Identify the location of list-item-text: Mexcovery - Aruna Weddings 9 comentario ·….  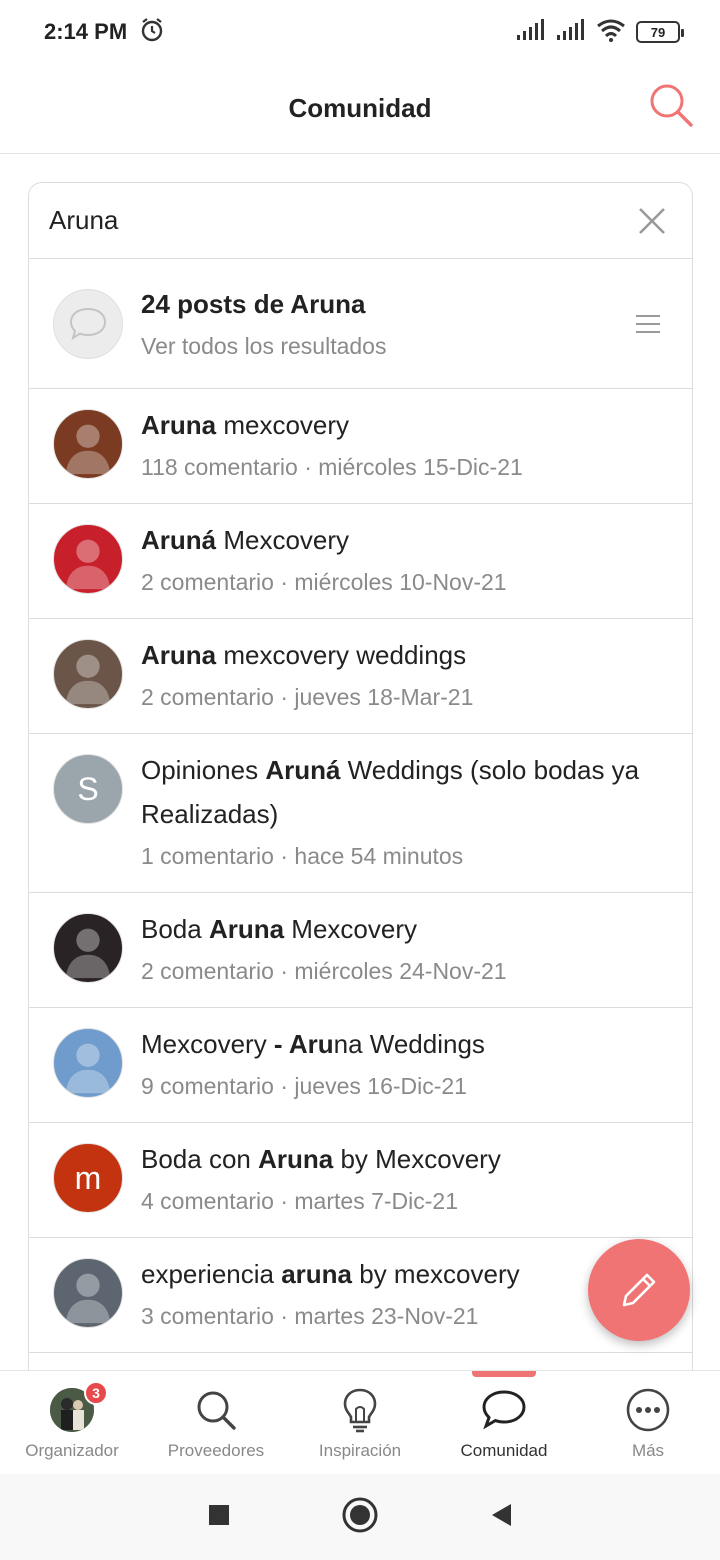
(404, 1065).